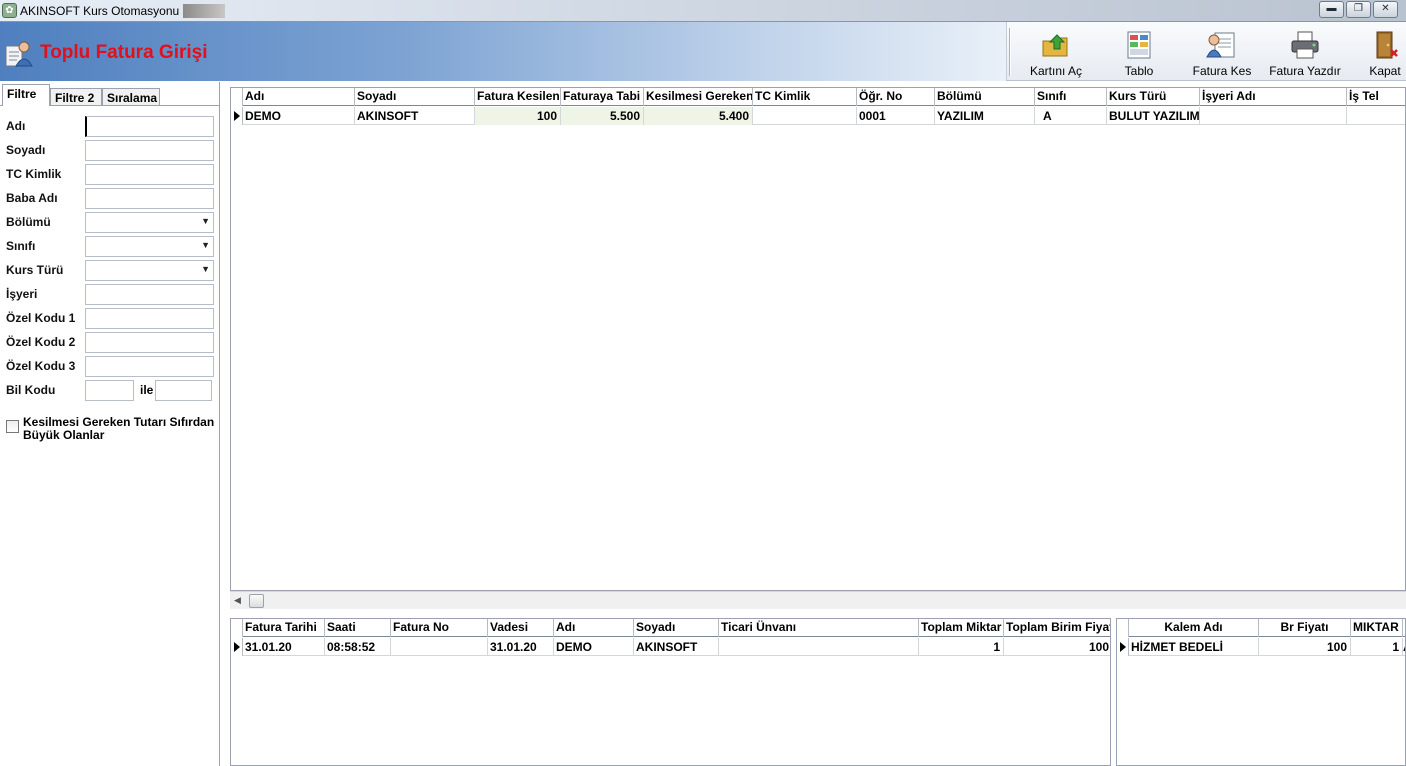 Image resolution: width=1406 pixels, height=766 pixels. Describe the element at coordinates (518, 97) in the screenshot. I see `col-header-fatura-kesilen: Fatura Kesilen` at that location.